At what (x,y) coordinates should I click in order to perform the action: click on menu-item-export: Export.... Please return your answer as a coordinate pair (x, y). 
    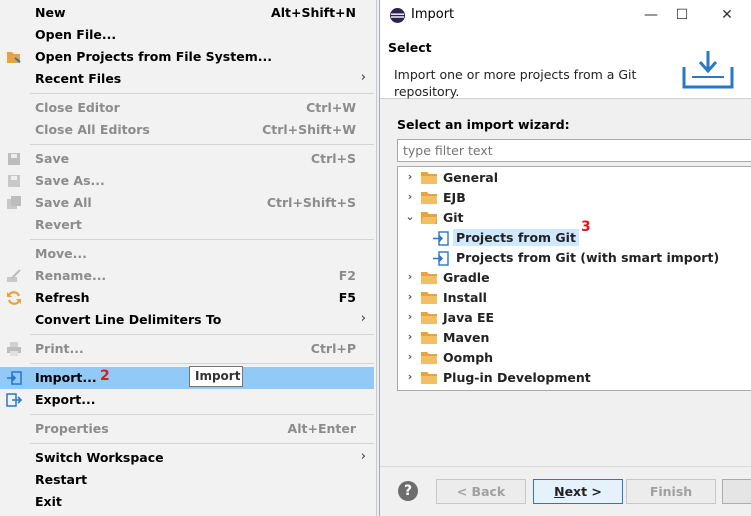
    Looking at the image, I should click on (188, 400).